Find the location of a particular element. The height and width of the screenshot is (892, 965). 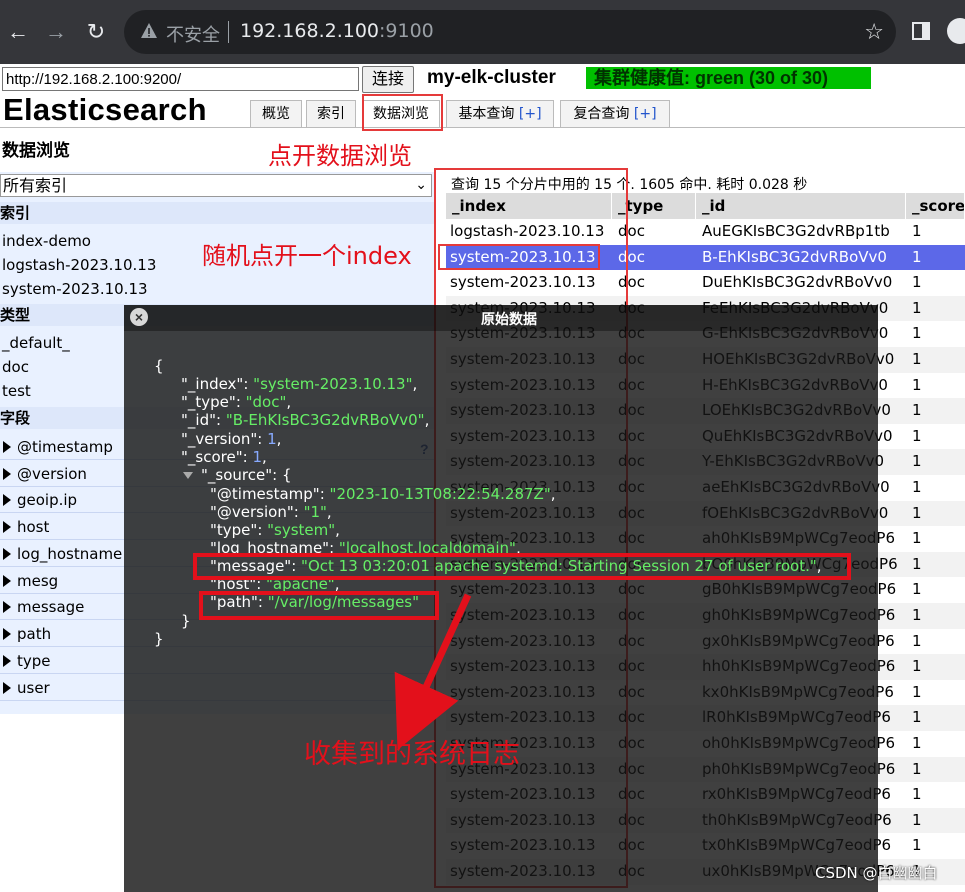

connect-button: 连接 is located at coordinates (388, 79).